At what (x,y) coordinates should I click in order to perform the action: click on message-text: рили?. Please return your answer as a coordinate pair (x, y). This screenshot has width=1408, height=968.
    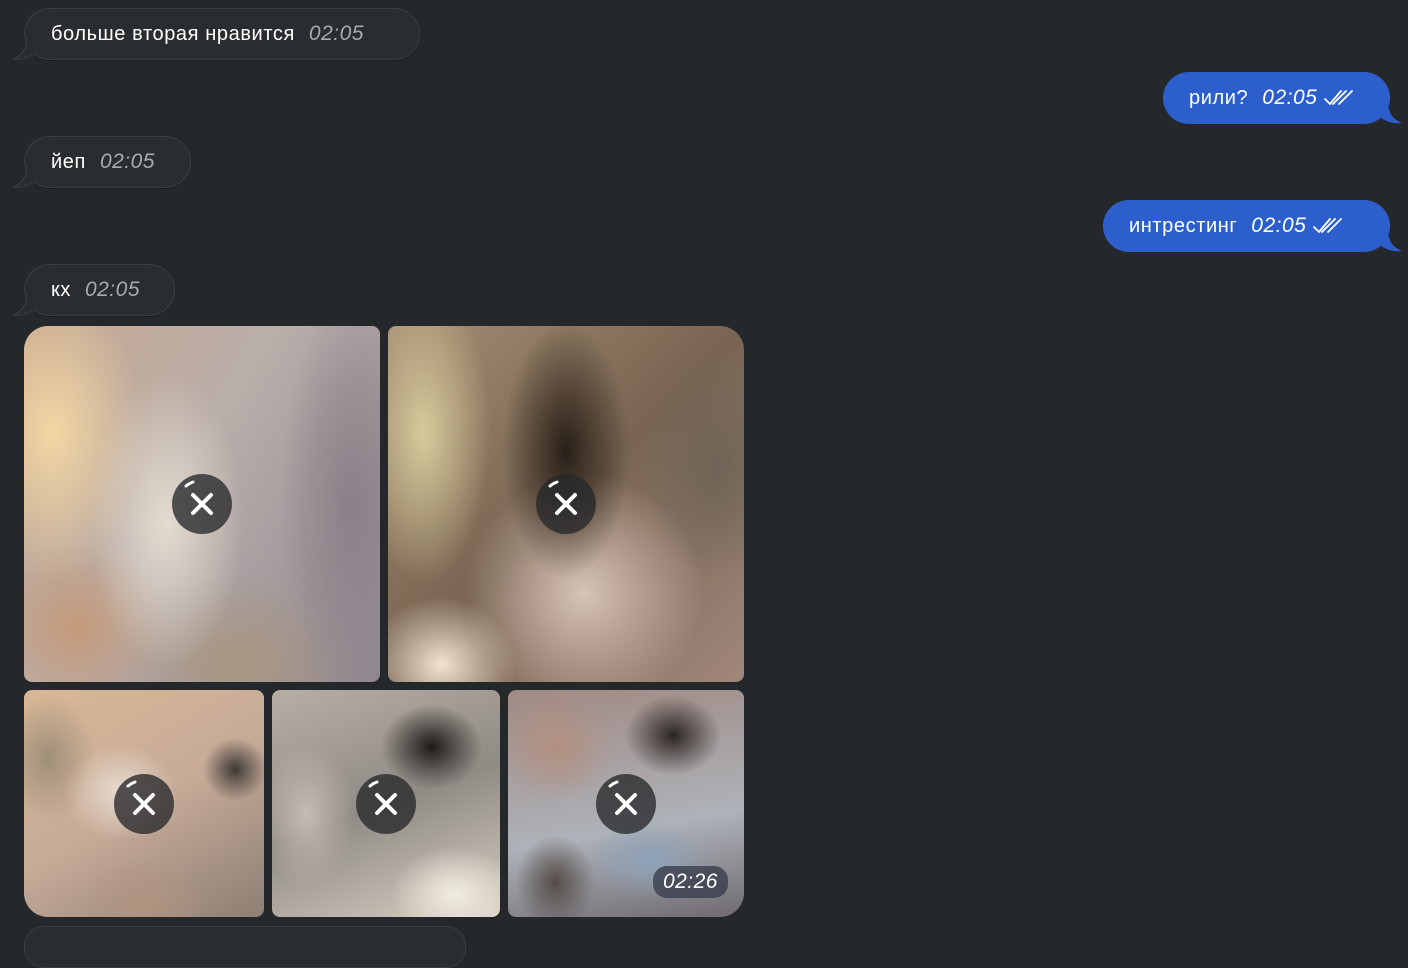
    Looking at the image, I should click on (1219, 97).